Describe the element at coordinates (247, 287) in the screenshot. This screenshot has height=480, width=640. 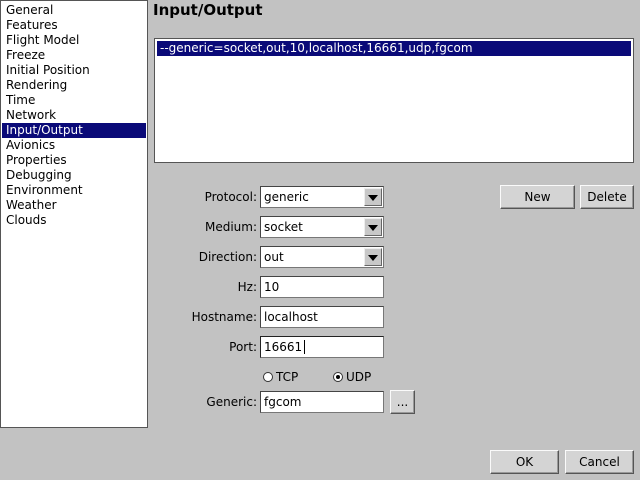
I see `hz-label: Hz:` at that location.